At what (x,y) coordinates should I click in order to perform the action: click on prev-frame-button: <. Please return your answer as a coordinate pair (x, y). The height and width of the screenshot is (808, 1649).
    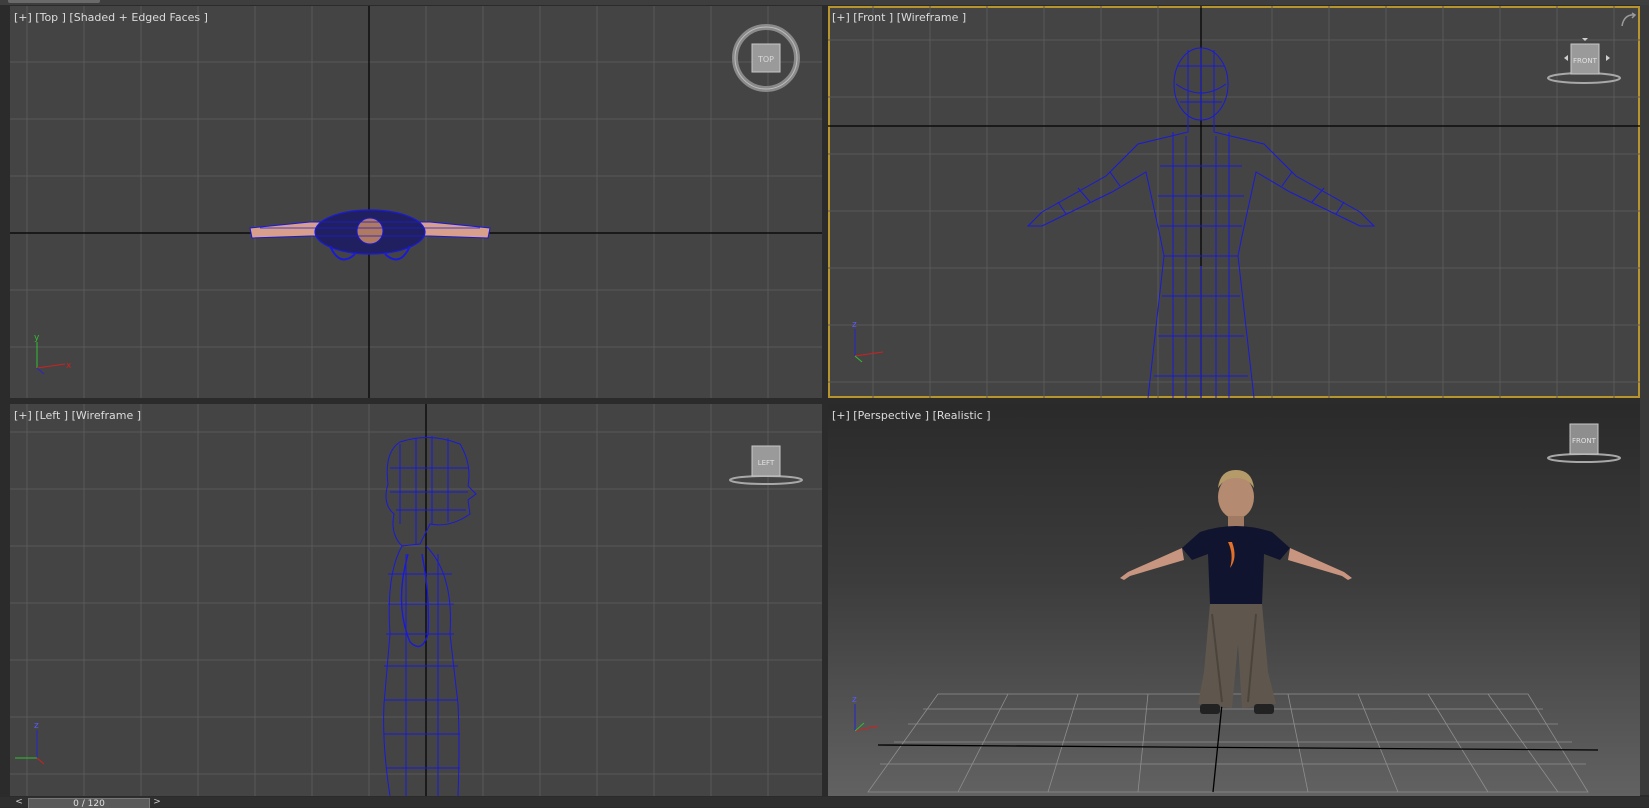
    Looking at the image, I should click on (19, 802).